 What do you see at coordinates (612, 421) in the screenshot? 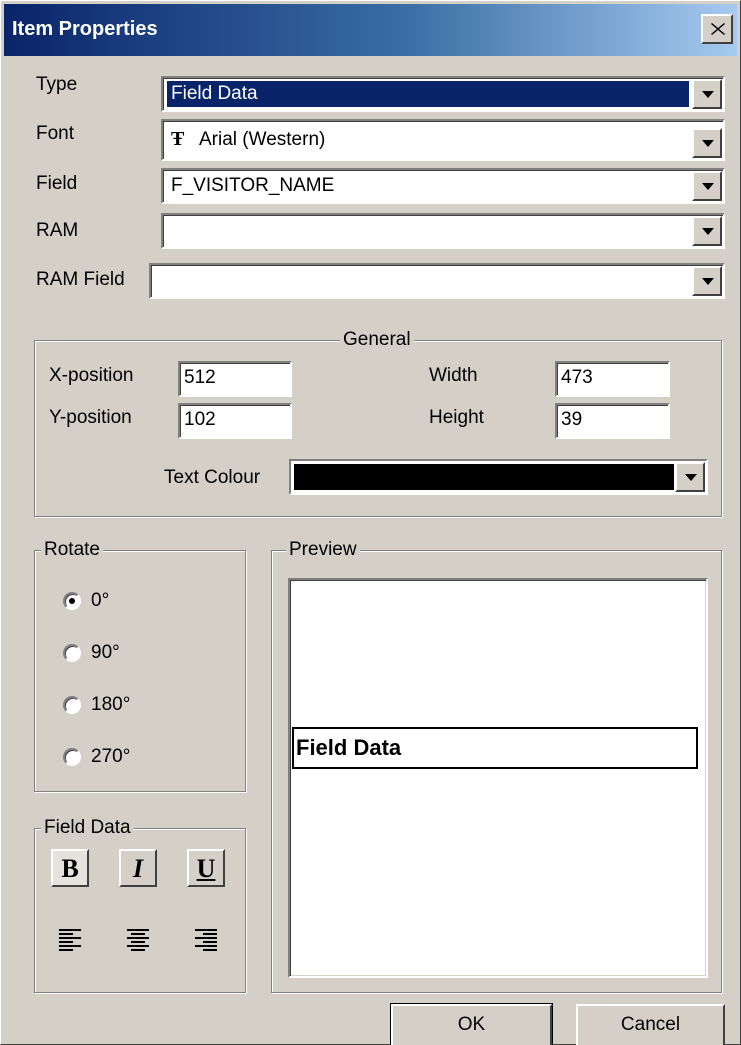
I see `height-input: 39` at bounding box center [612, 421].